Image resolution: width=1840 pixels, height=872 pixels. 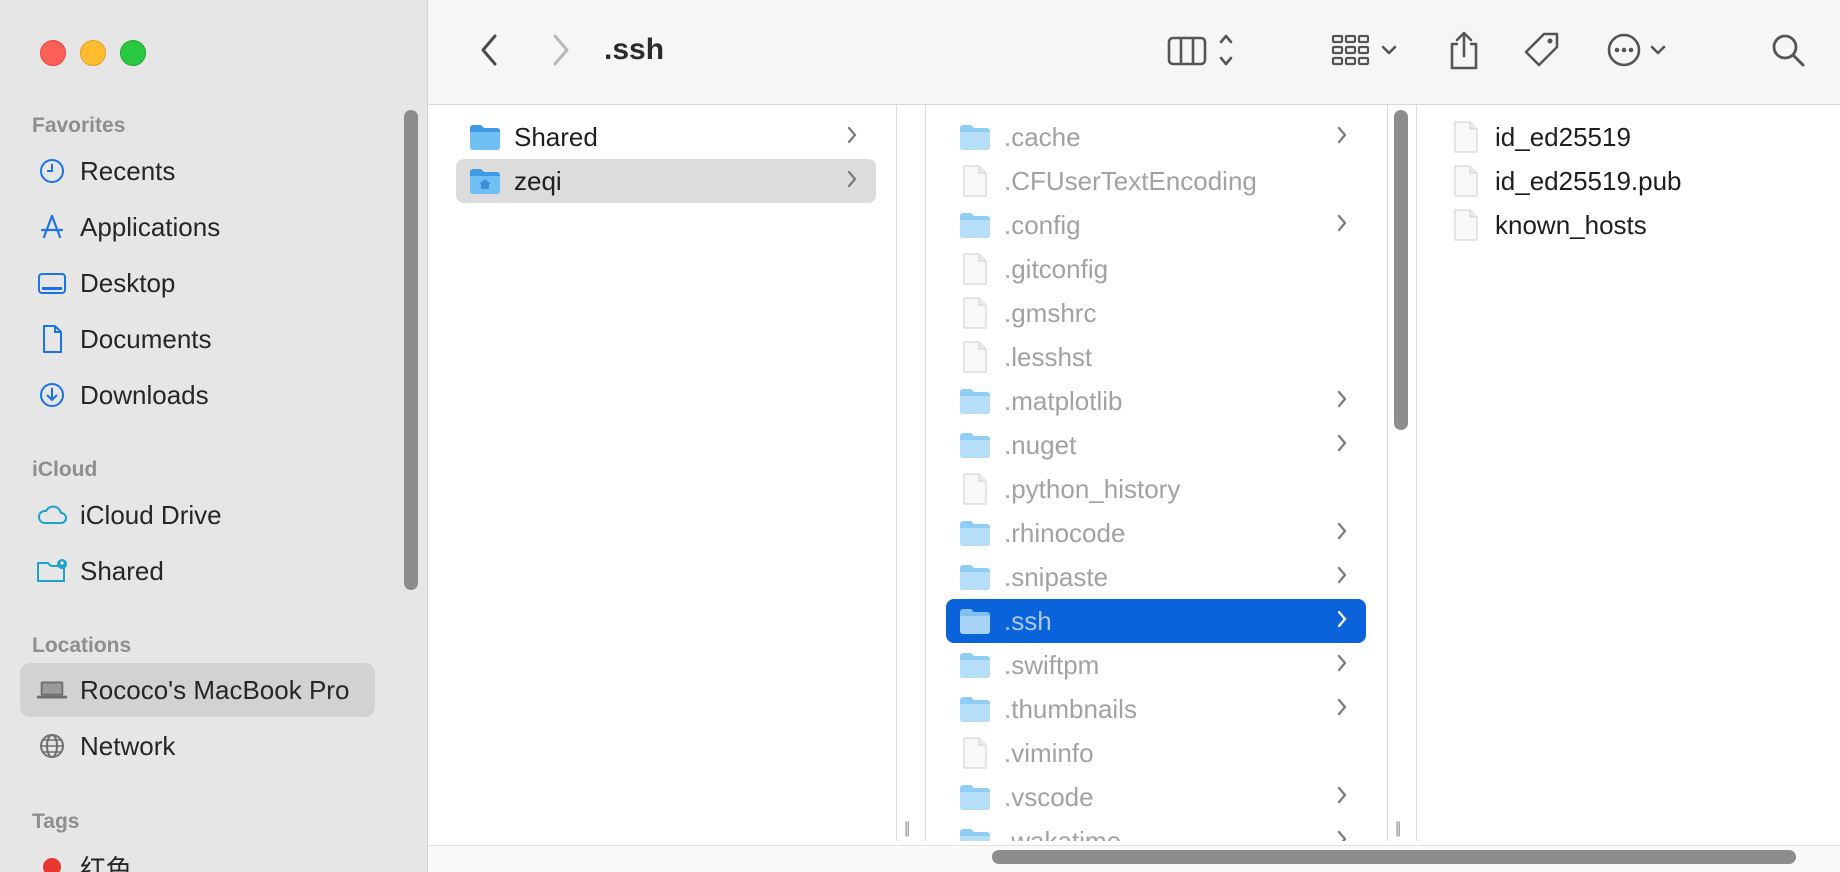 I want to click on list-item: .viminfo, so click(x=1156, y=753).